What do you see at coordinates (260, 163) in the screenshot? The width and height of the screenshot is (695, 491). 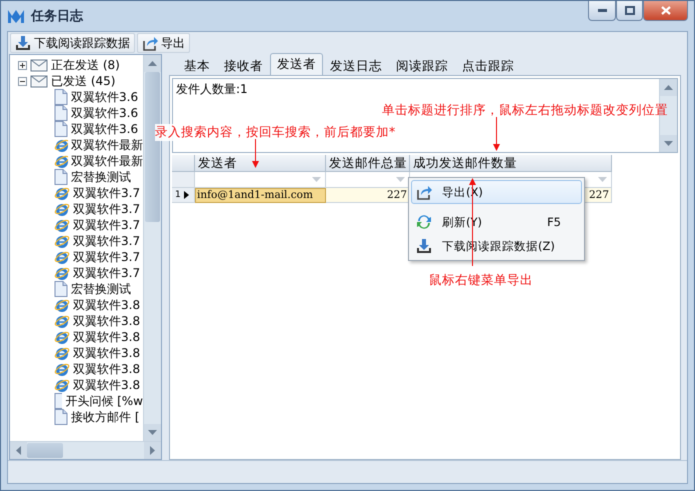 I see `column-header: 发送者` at bounding box center [260, 163].